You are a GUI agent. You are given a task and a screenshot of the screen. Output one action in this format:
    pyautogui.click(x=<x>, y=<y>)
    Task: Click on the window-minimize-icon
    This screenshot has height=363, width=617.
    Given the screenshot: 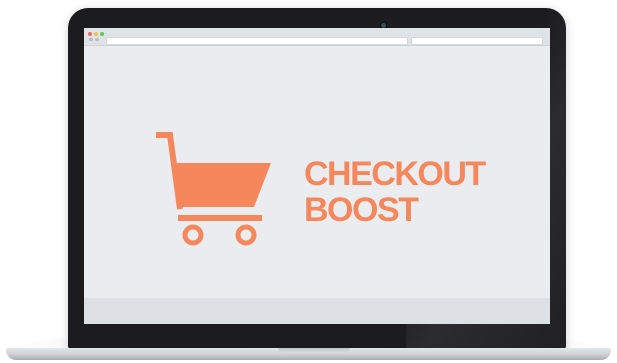 What is the action you would take?
    pyautogui.click(x=96, y=34)
    